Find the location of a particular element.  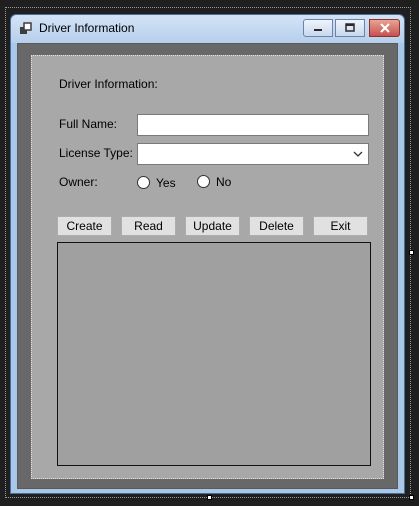

full-name-label: Full Name: is located at coordinates (88, 124).